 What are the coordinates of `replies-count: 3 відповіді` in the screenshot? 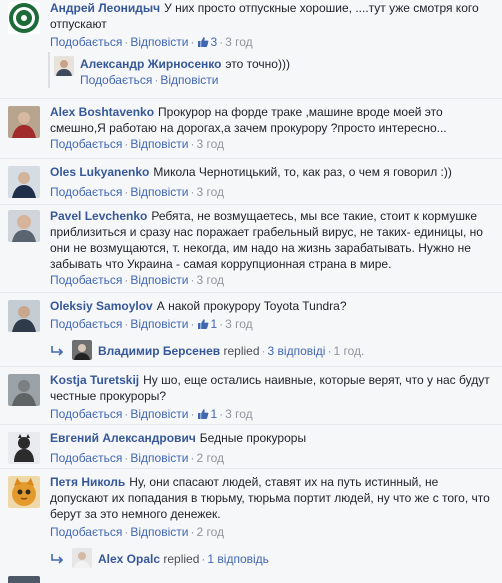 It's located at (297, 351).